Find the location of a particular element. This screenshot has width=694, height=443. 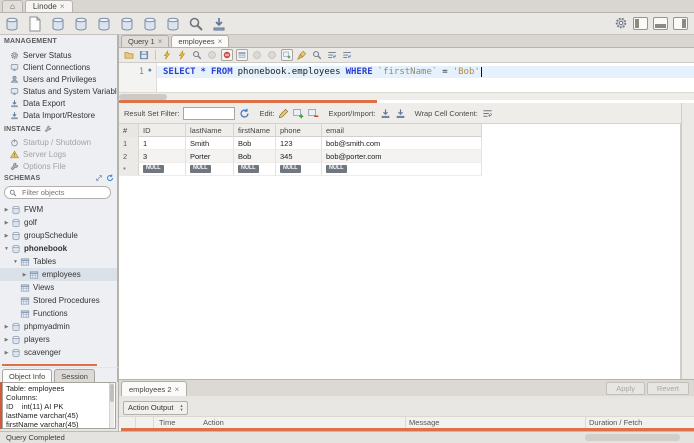

find-icon is located at coordinates (317, 55).